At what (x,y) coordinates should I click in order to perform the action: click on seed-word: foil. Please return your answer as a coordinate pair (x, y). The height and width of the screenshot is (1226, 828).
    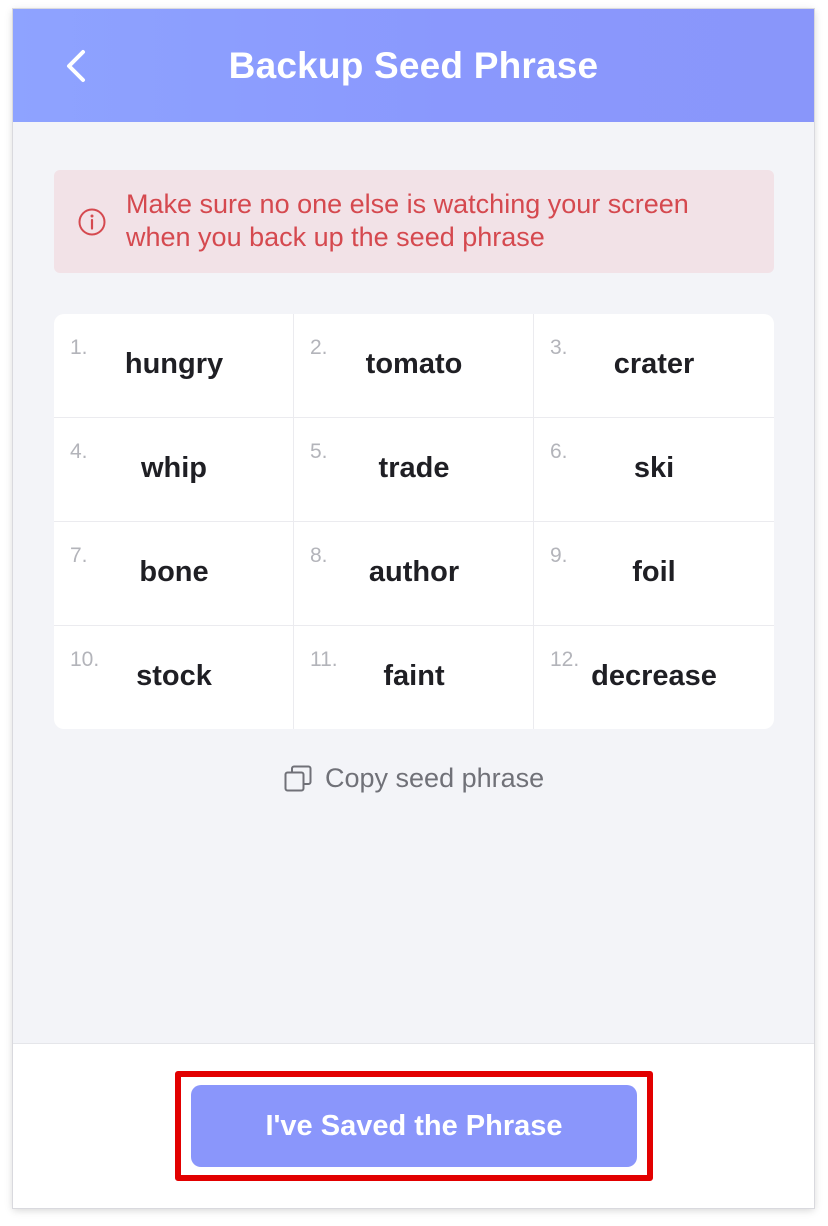
    Looking at the image, I should click on (654, 572).